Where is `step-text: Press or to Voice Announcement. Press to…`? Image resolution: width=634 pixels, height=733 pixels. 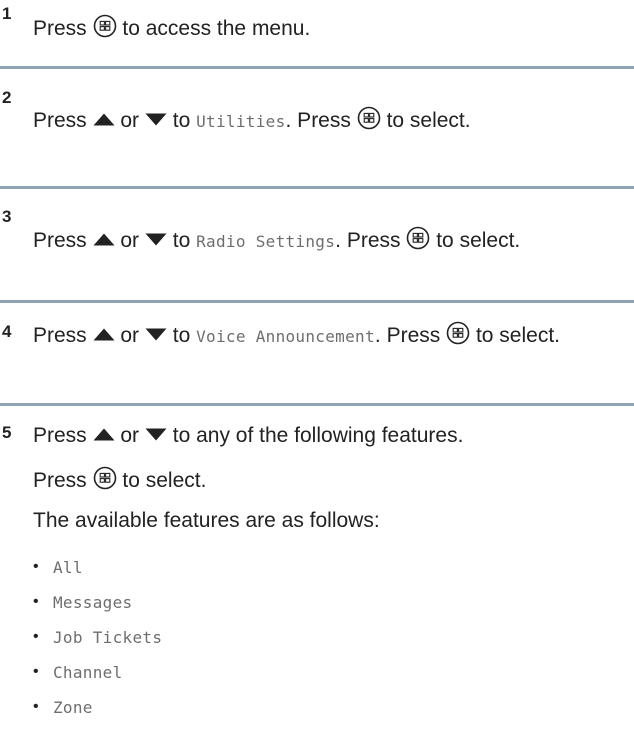 step-text: Press or to Voice Announcement. Press to… is located at coordinates (333, 336).